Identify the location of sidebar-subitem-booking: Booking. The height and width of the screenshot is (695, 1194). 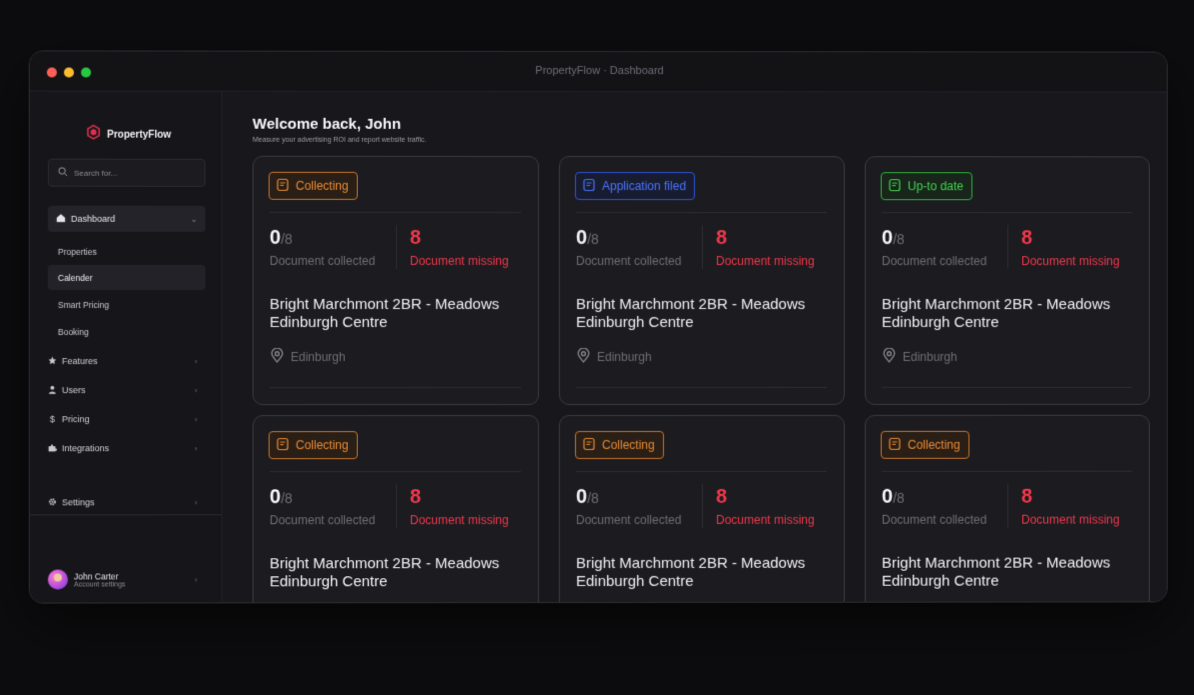
(127, 331).